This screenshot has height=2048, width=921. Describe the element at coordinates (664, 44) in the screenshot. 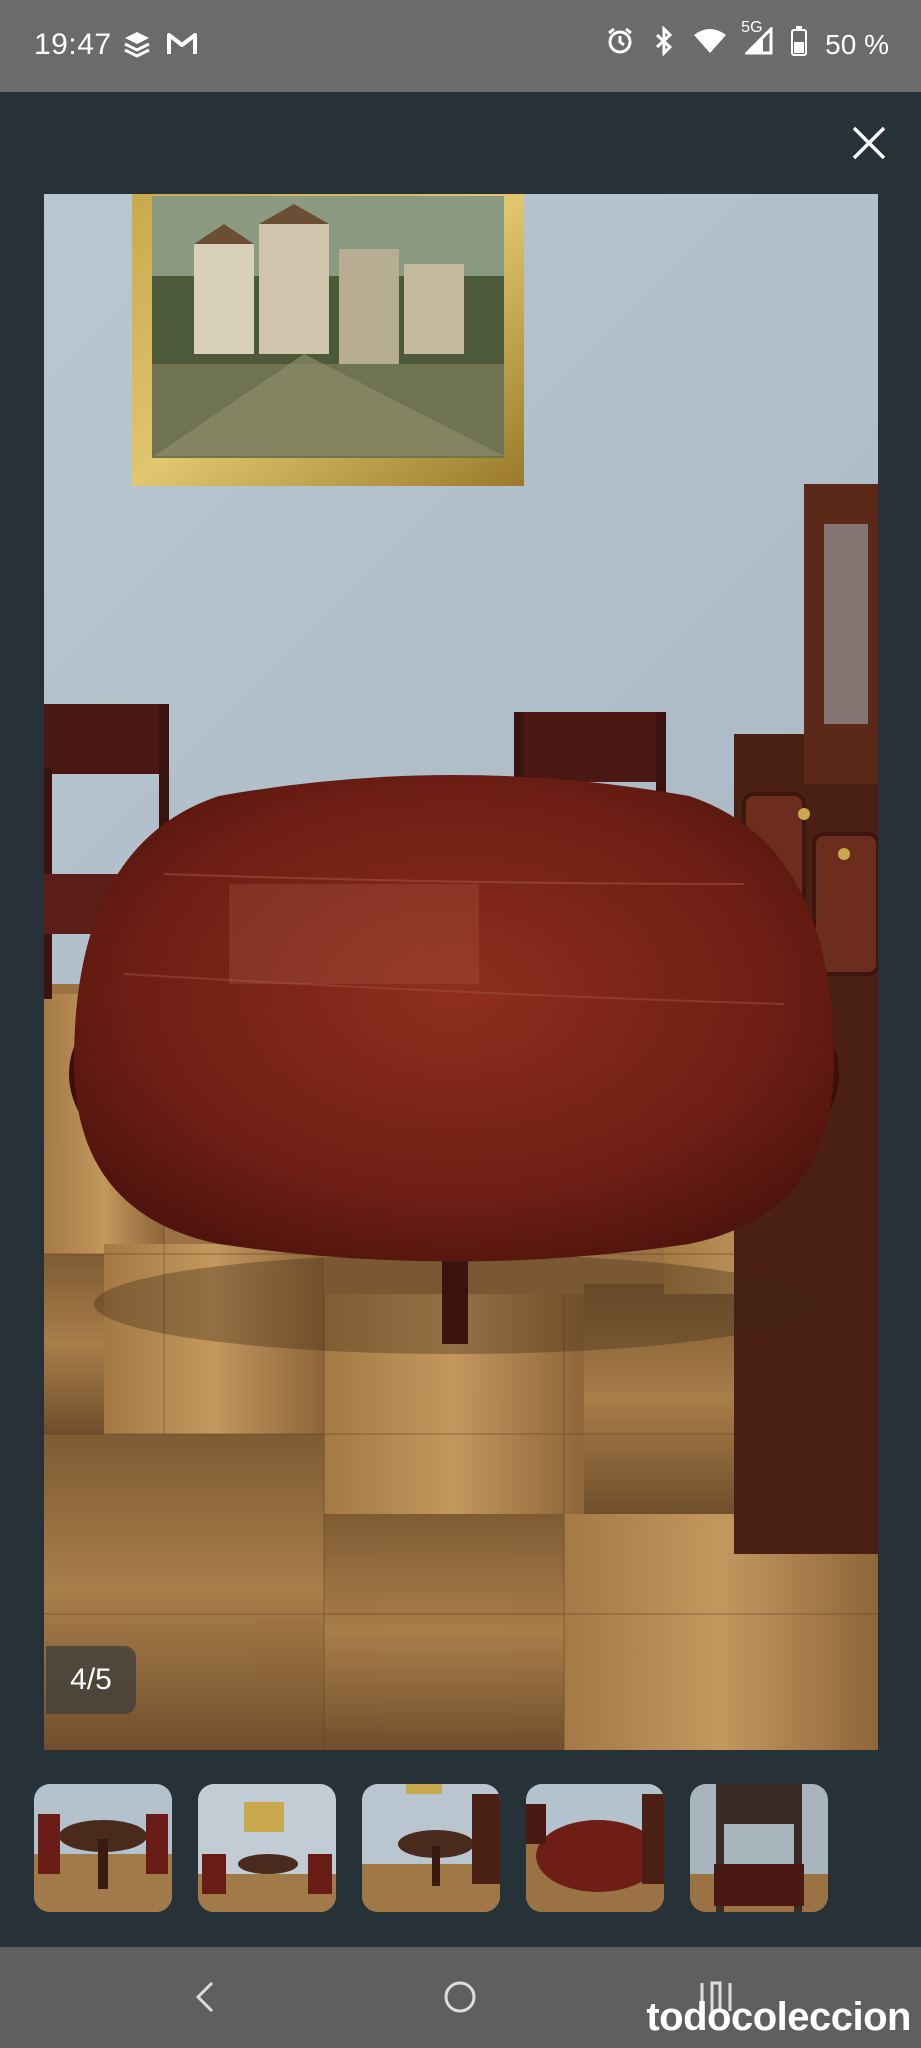

I see `bluetooth-icon` at that location.